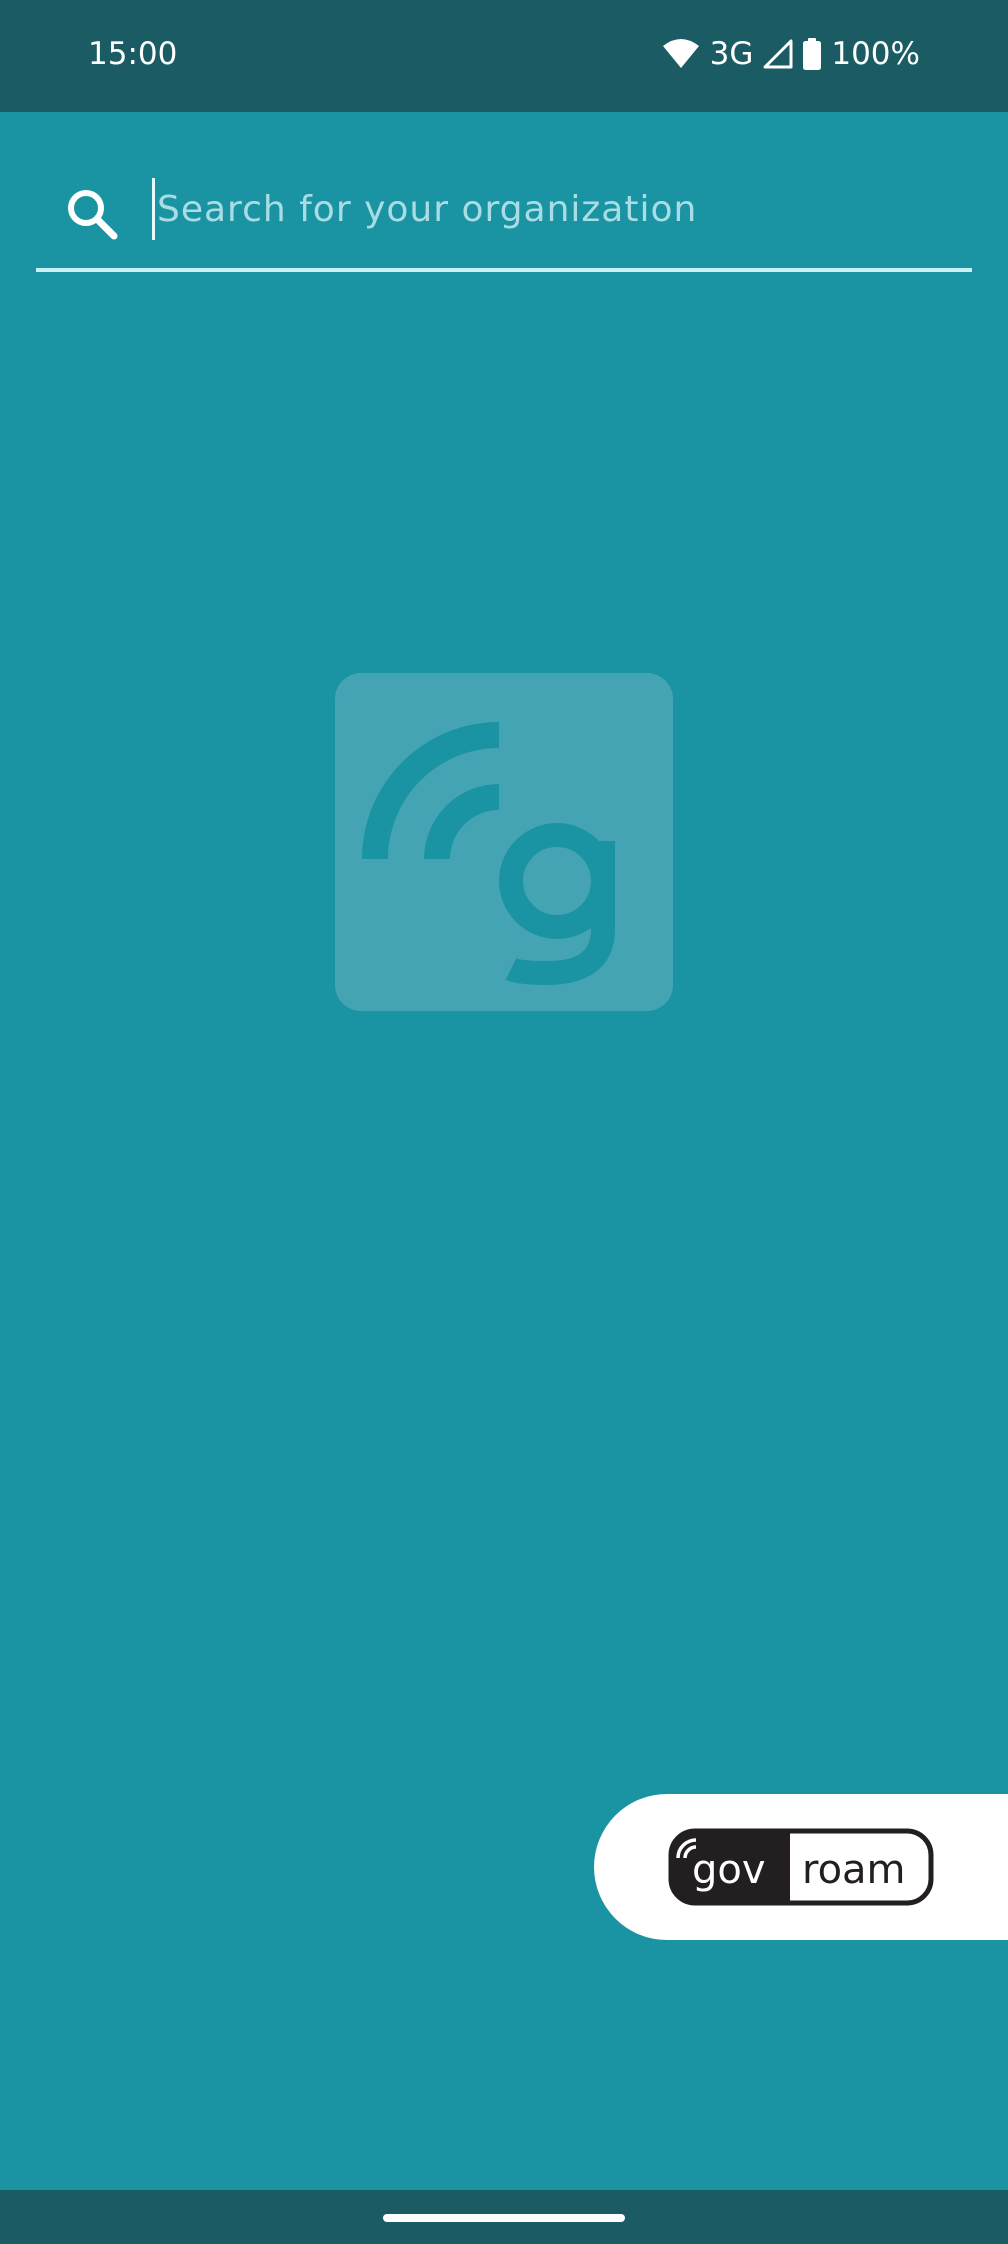 This screenshot has width=1008, height=2244. I want to click on network-type: 3G, so click(731, 54).